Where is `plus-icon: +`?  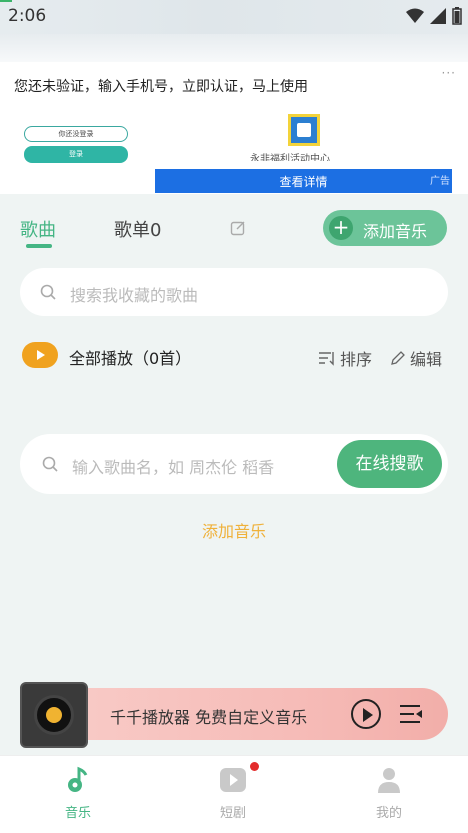 plus-icon: + is located at coordinates (341, 228).